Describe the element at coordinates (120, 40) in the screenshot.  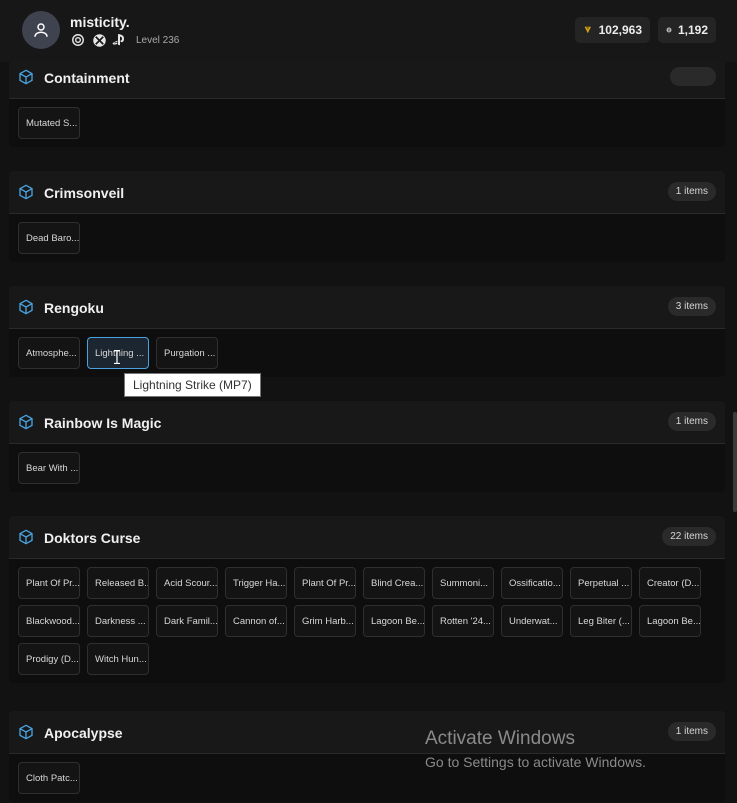
I see `playstation-icon` at that location.